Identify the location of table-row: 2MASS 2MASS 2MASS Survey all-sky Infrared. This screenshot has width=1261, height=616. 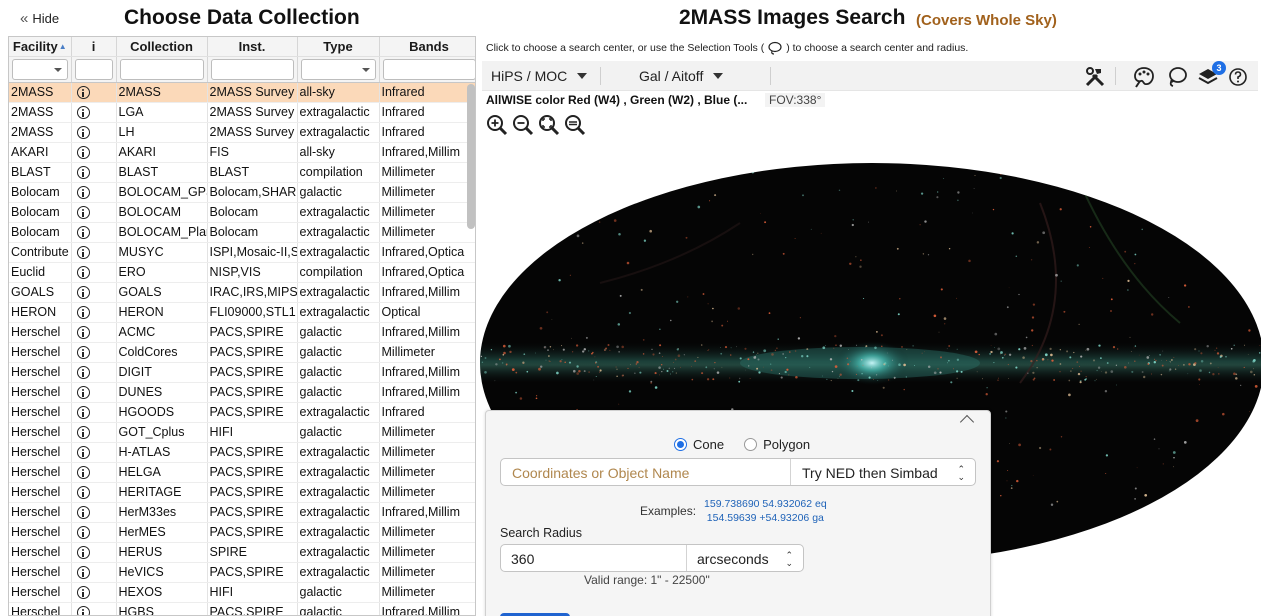
(242, 92).